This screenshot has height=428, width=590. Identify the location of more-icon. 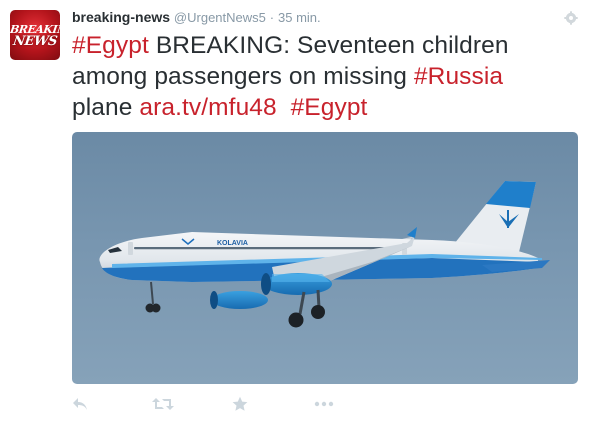
(324, 404).